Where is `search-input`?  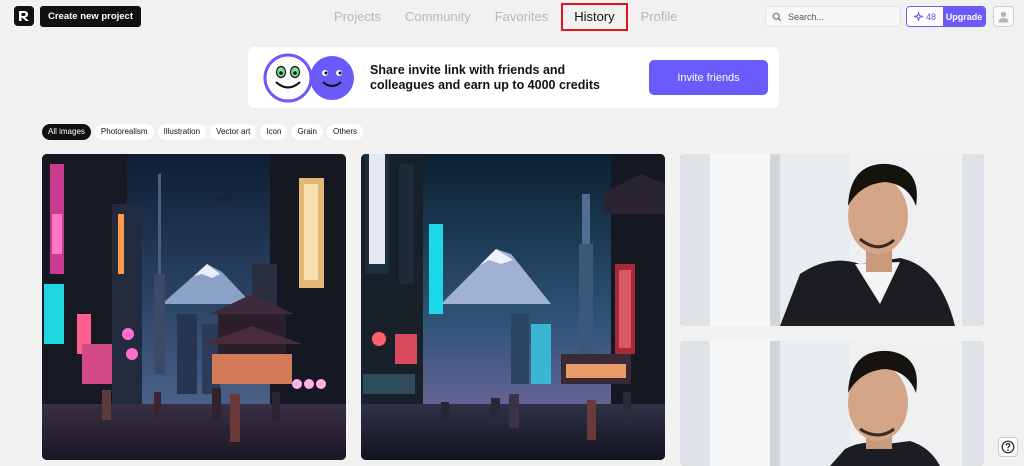 search-input is located at coordinates (838, 16).